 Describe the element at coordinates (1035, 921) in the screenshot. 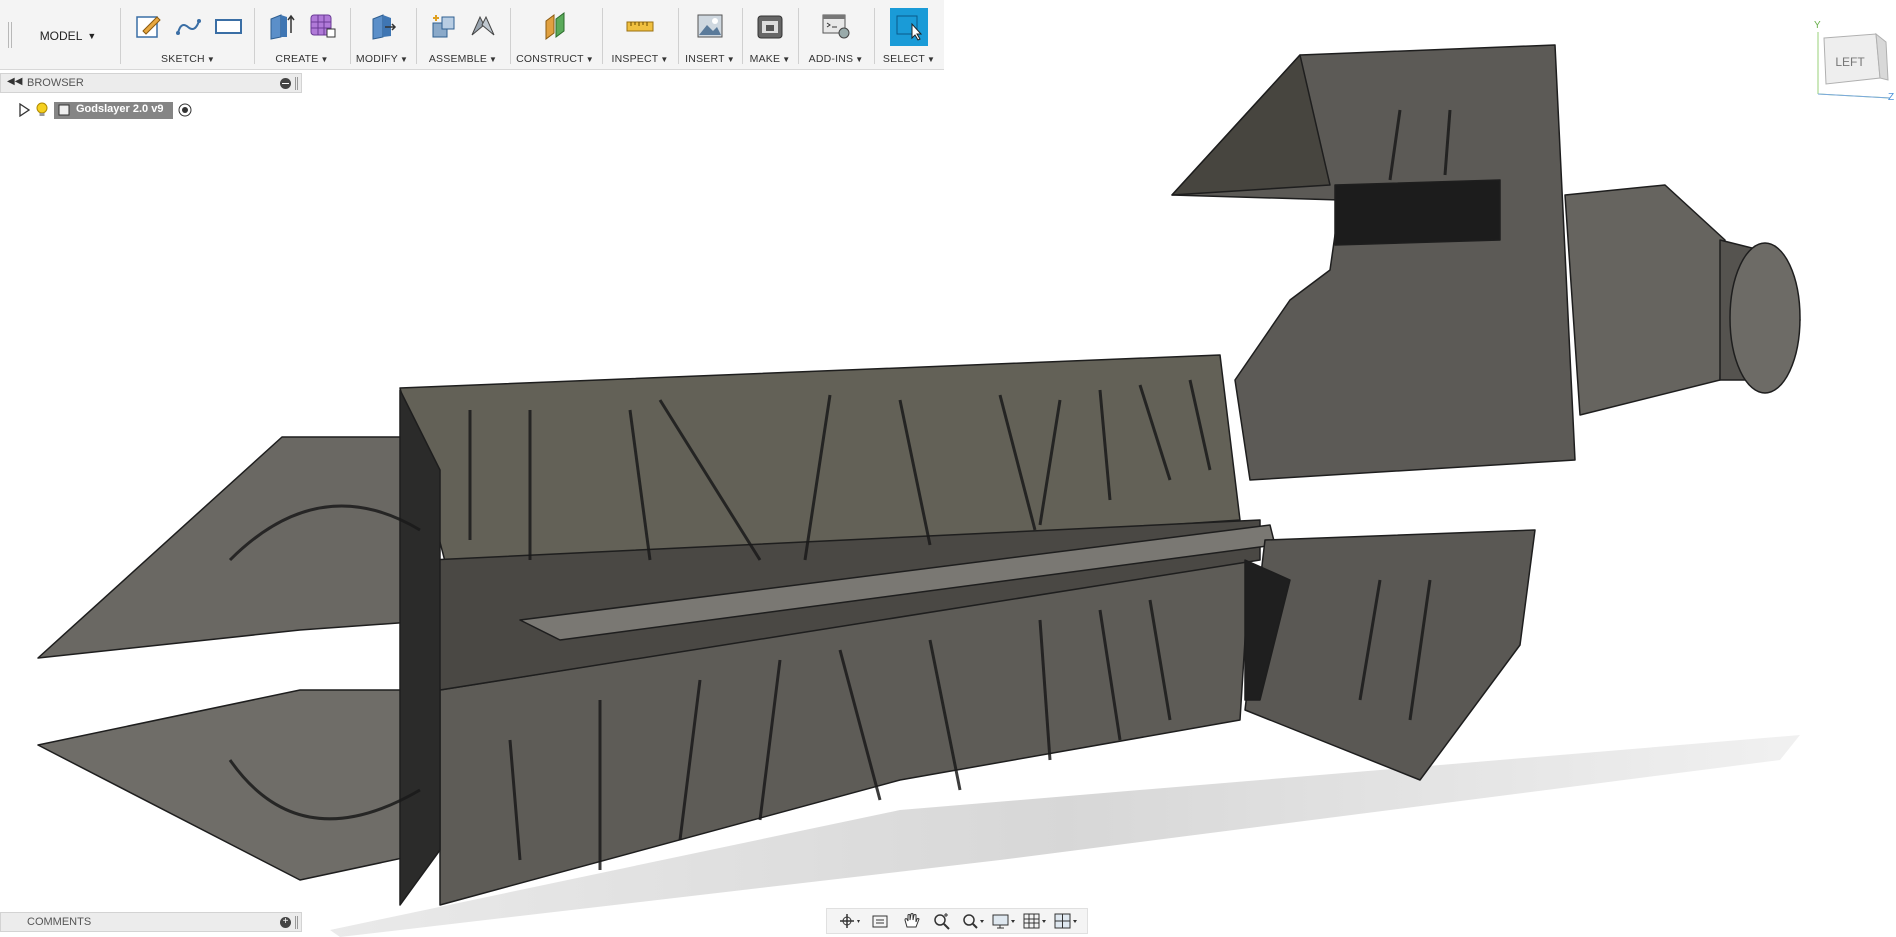

I see `grid-settings-icon` at that location.